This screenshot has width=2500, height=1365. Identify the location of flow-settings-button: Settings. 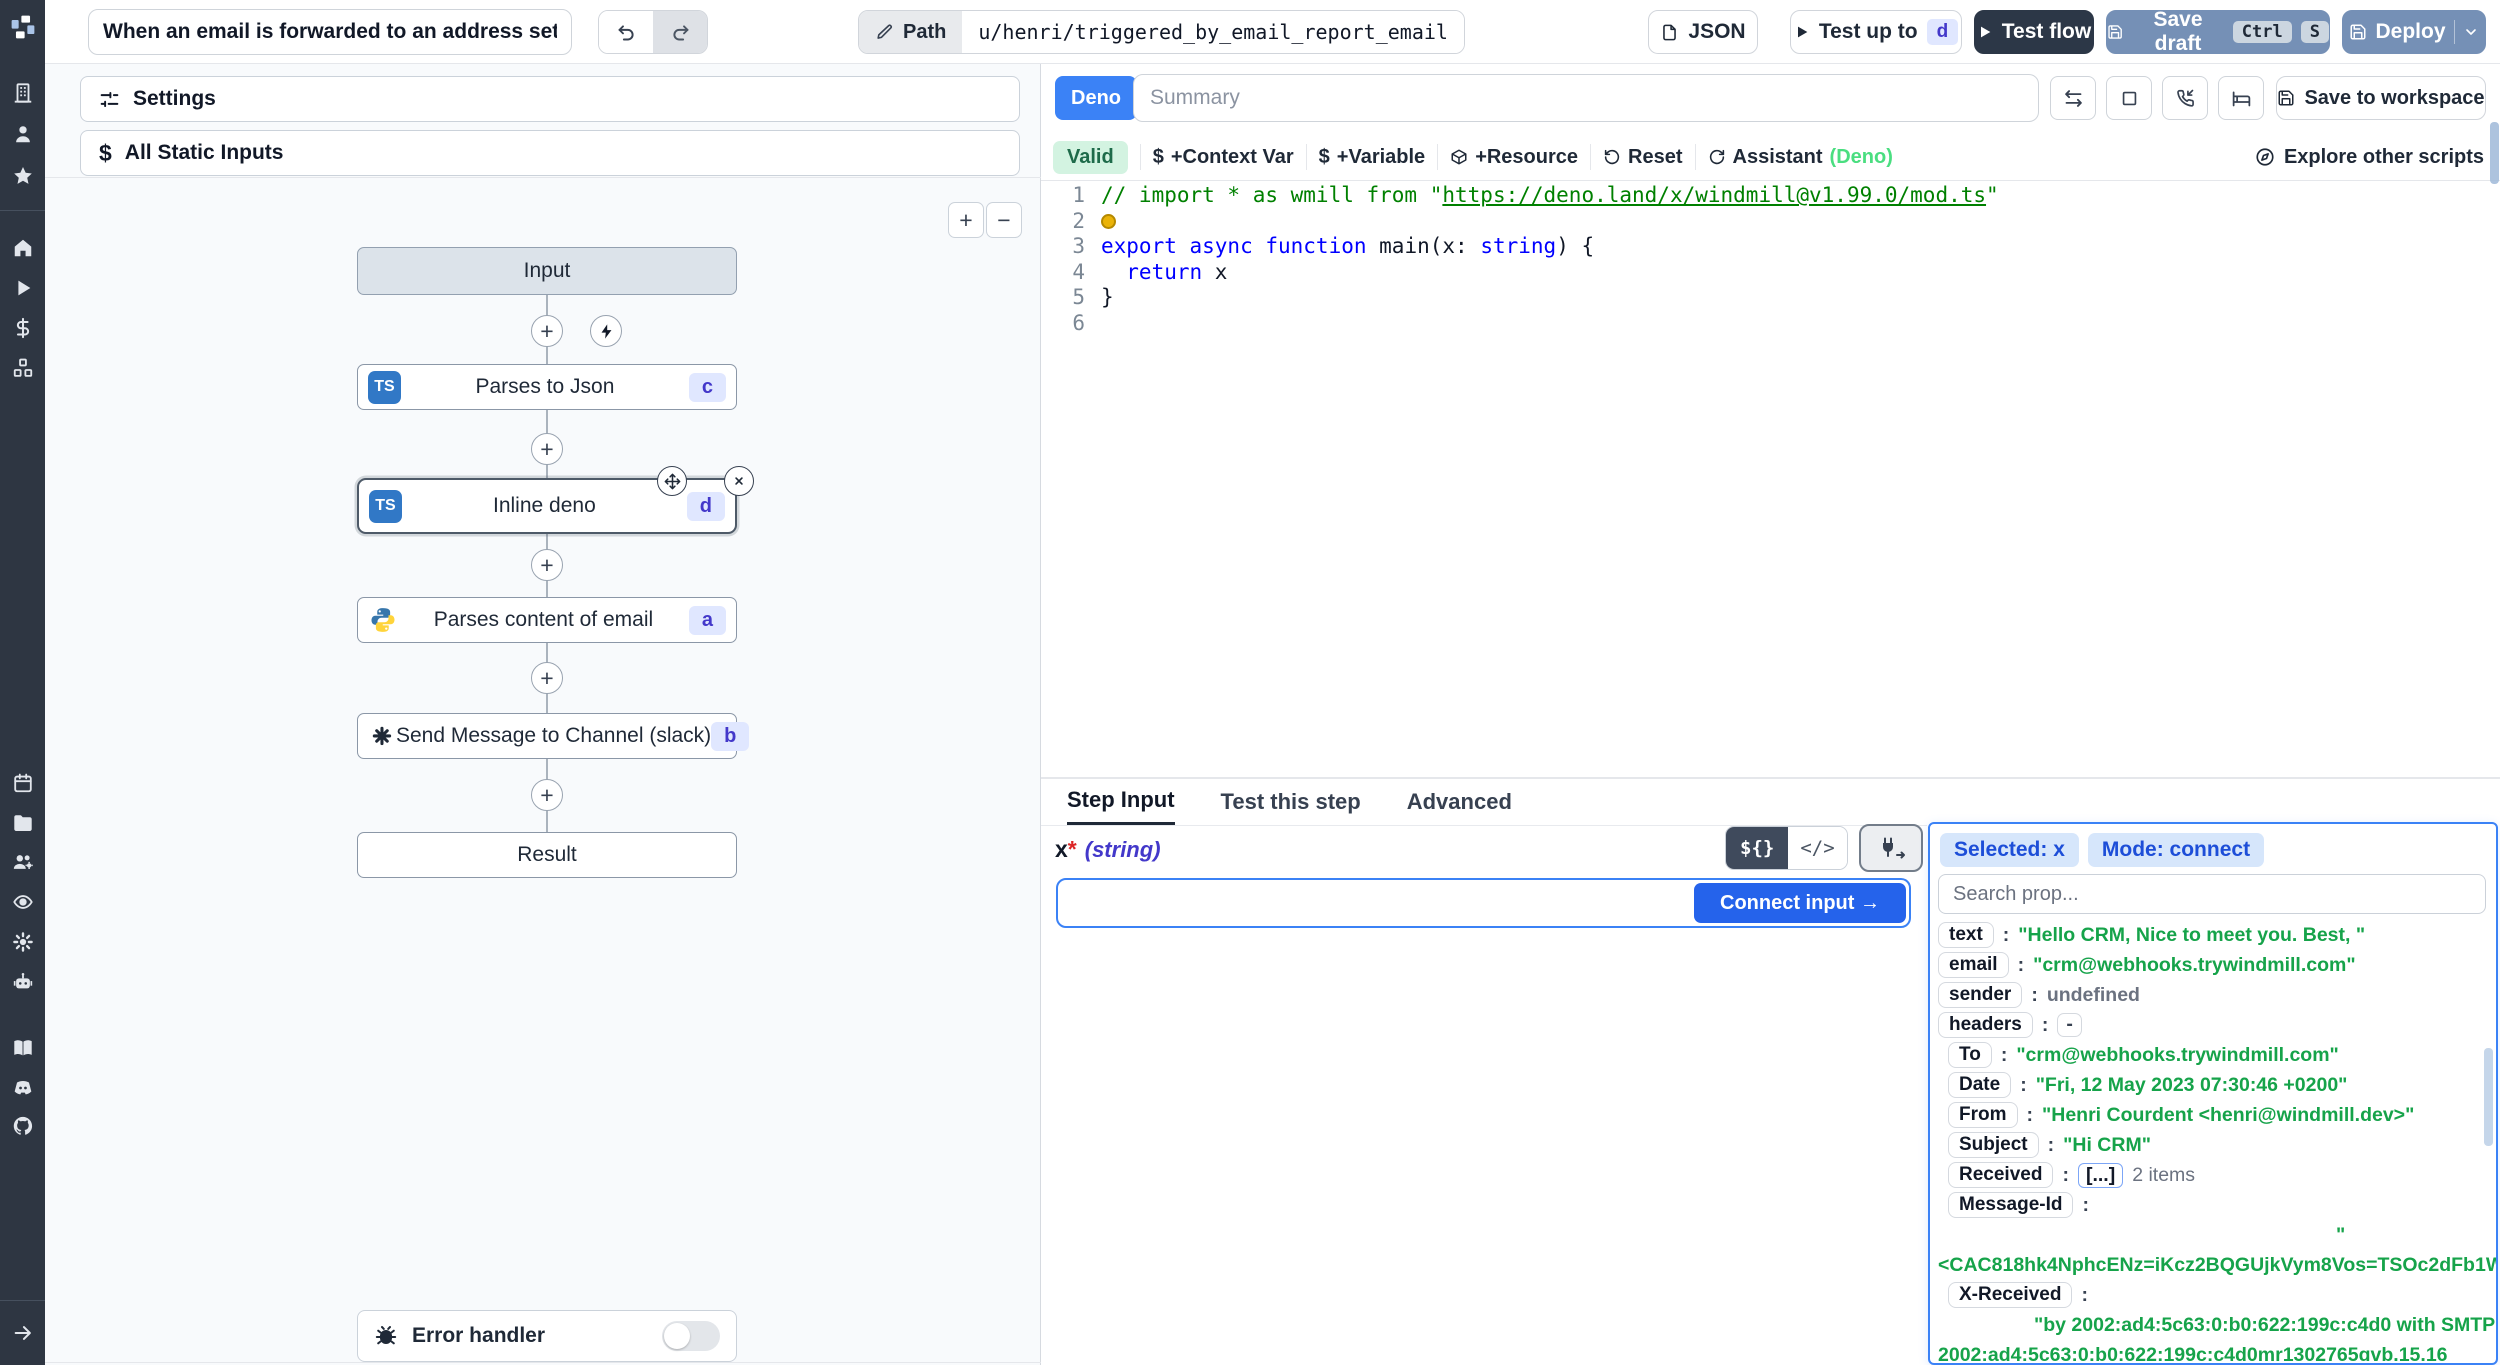
(550, 99).